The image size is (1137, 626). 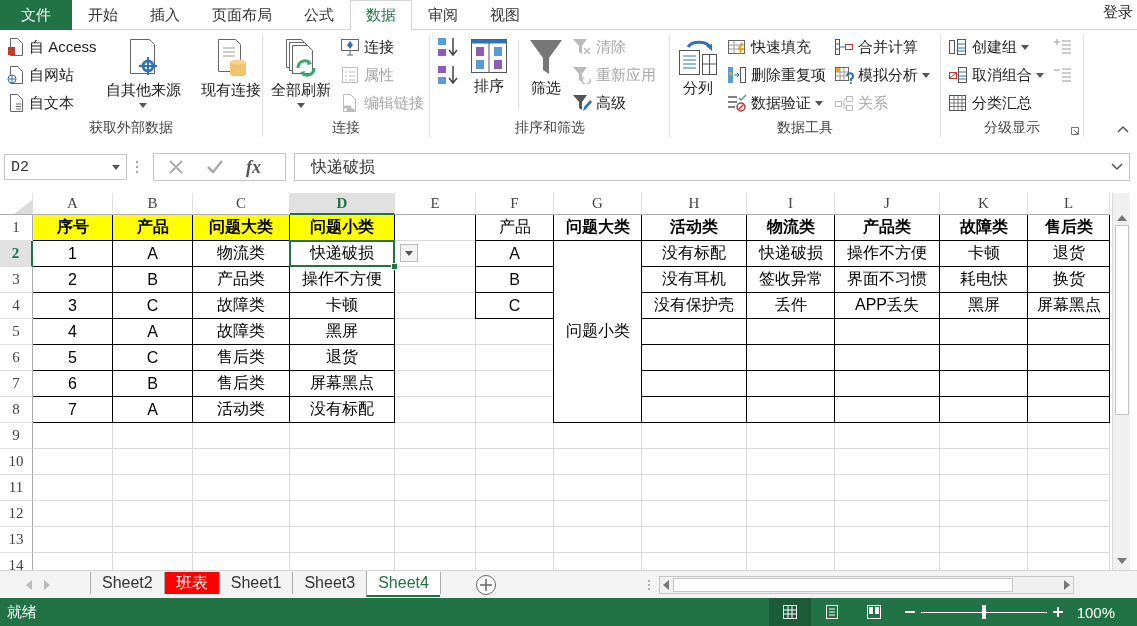 I want to click on table-cell-text: 故障类, so click(x=241, y=305).